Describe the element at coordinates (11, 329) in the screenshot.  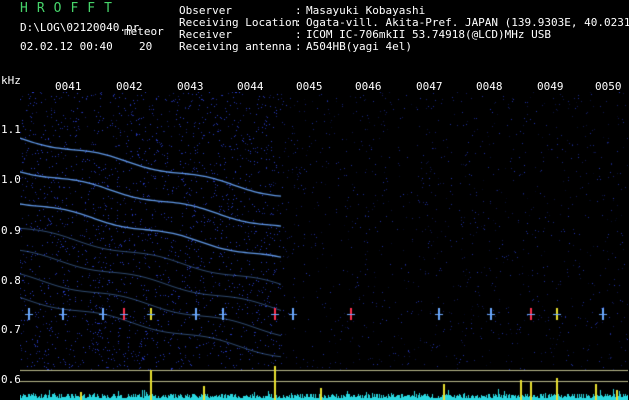
I see `y-tick: 0.7` at that location.